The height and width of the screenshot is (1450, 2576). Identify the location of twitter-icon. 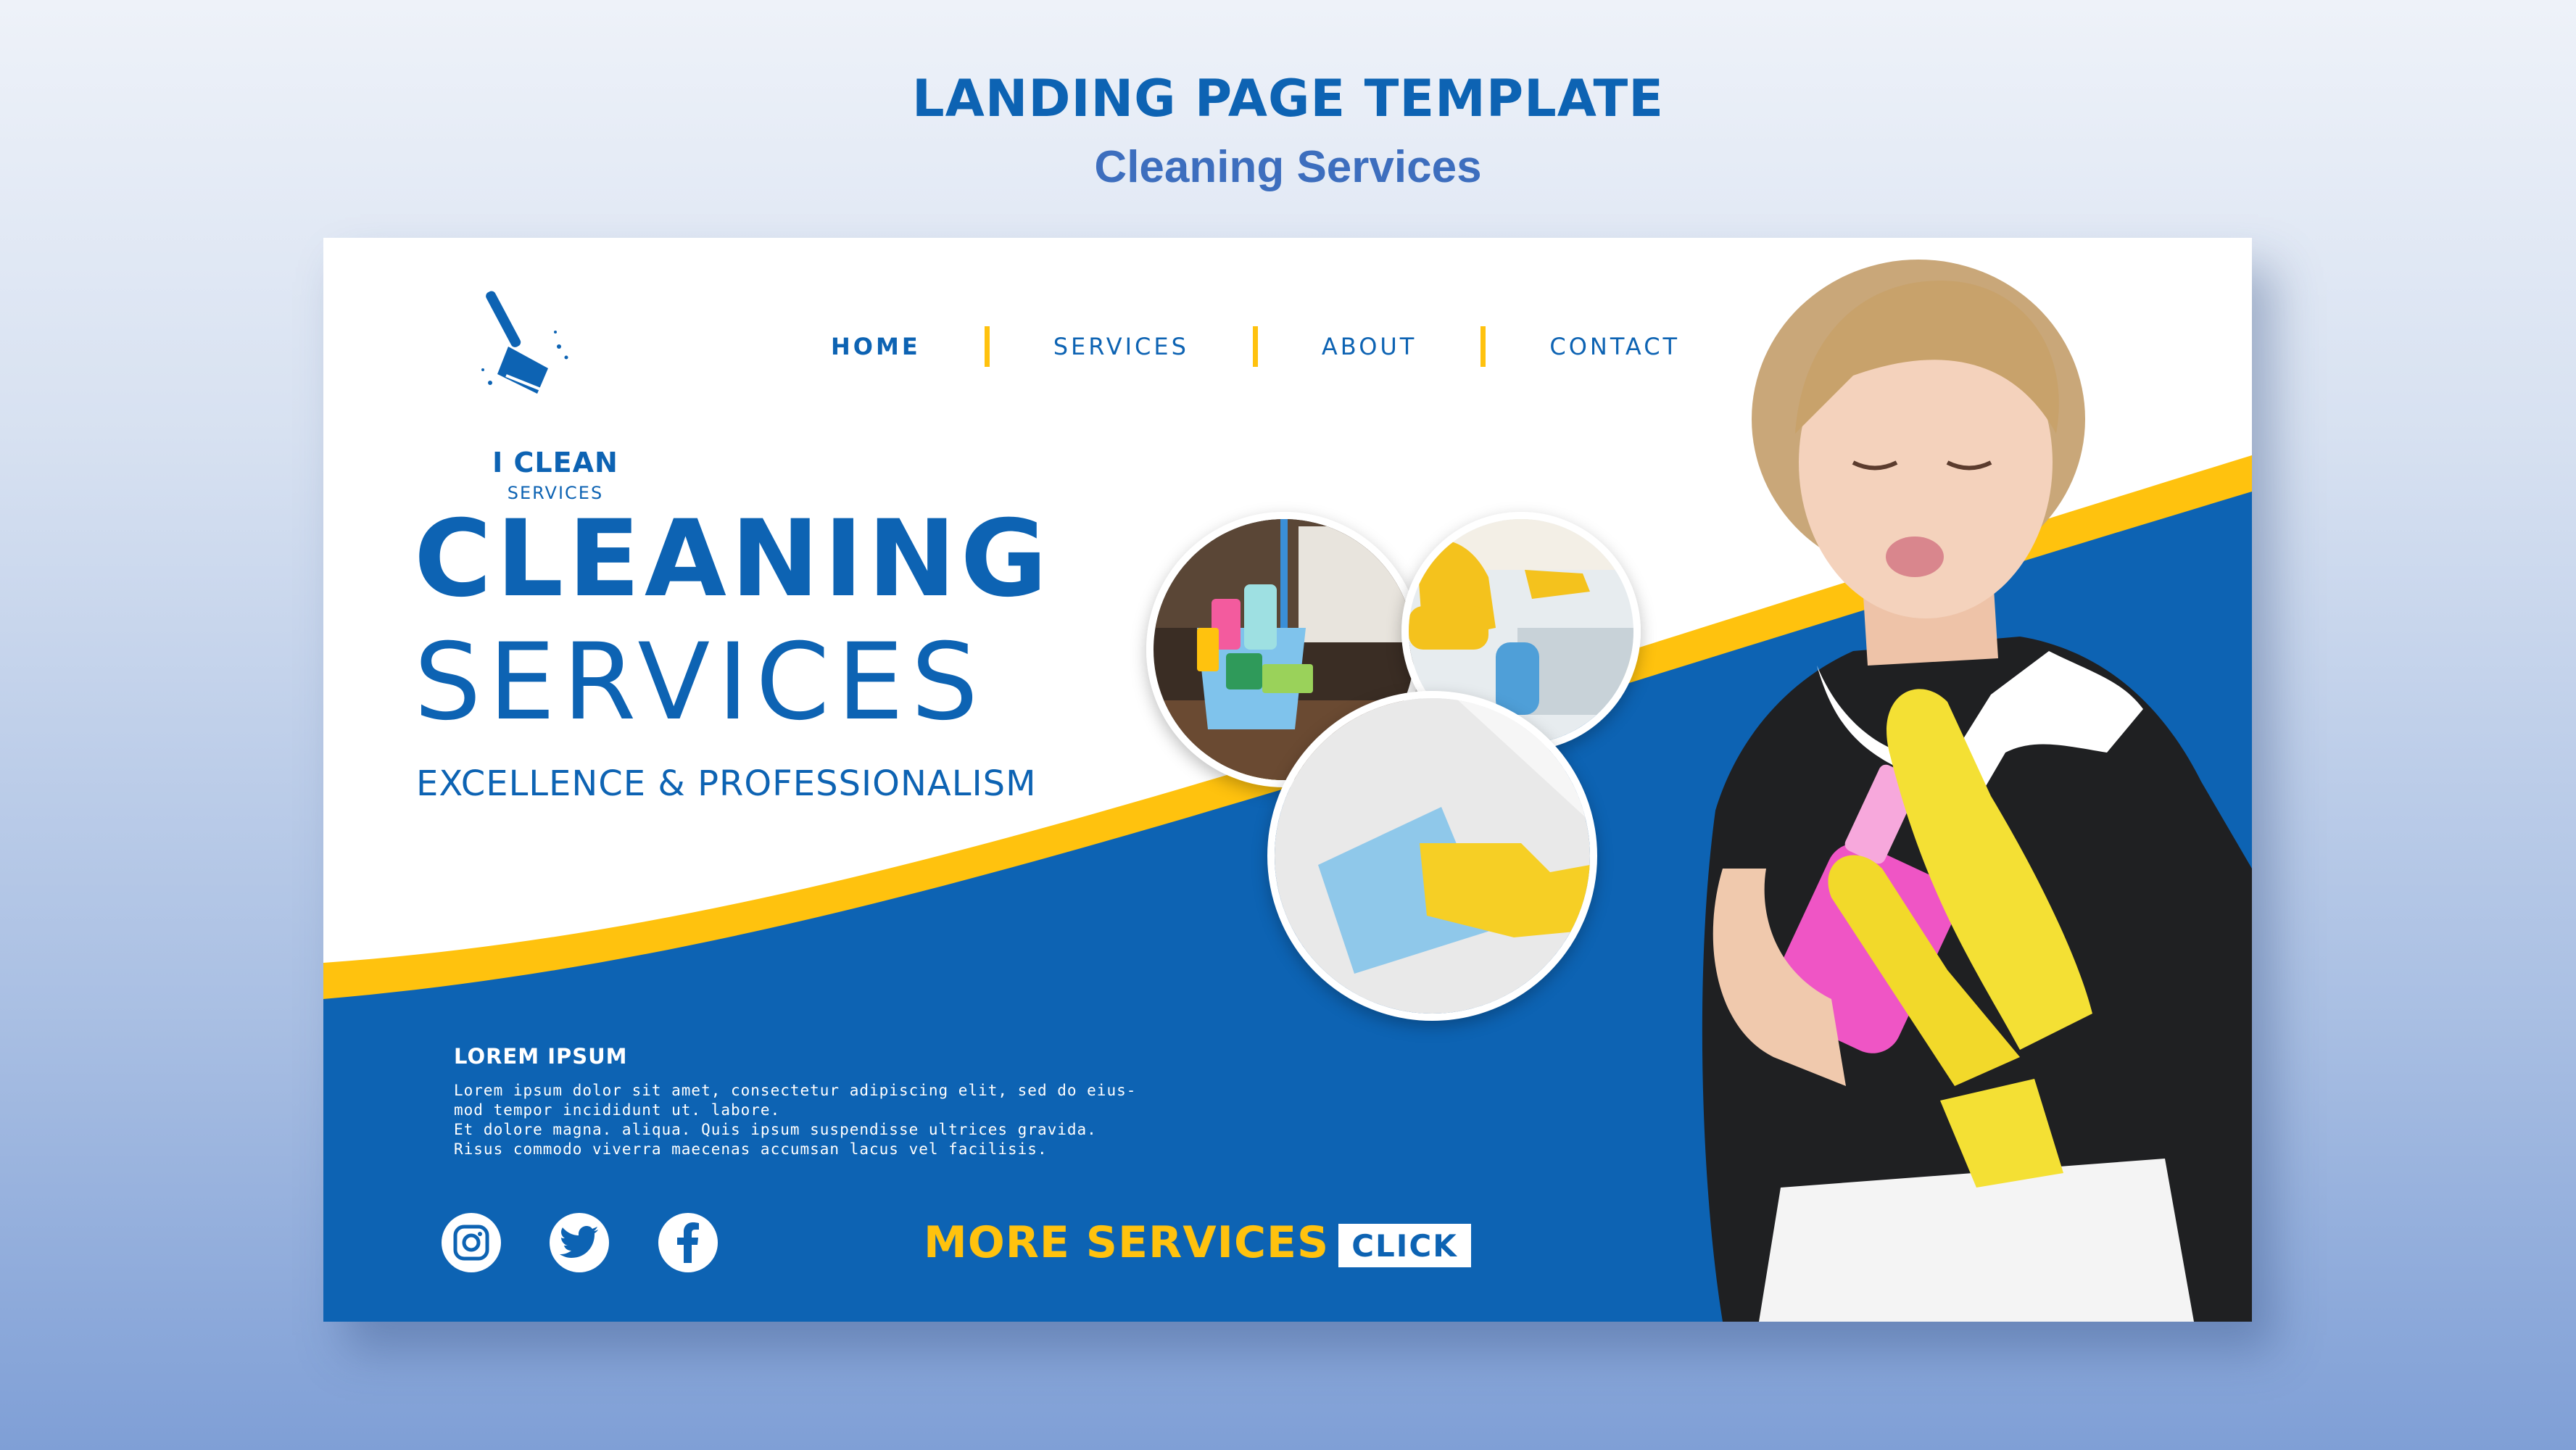
(579, 1242).